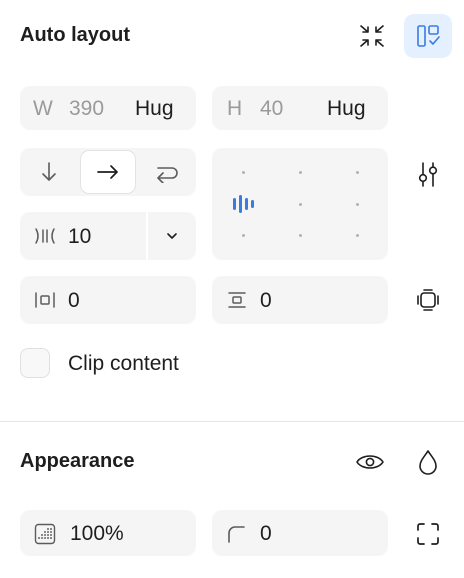 The height and width of the screenshot is (578, 464). What do you see at coordinates (45, 536) in the screenshot?
I see `opacity-icon` at bounding box center [45, 536].